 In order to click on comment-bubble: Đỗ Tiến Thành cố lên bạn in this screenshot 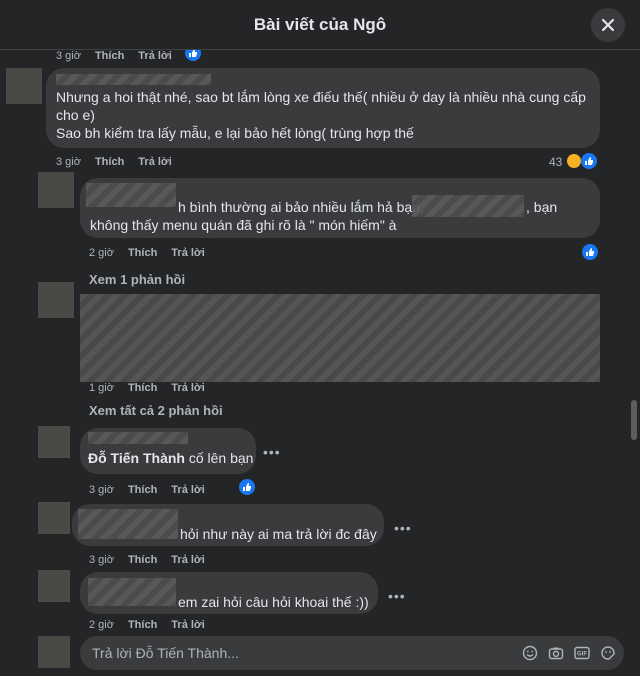, I will do `click(168, 451)`.